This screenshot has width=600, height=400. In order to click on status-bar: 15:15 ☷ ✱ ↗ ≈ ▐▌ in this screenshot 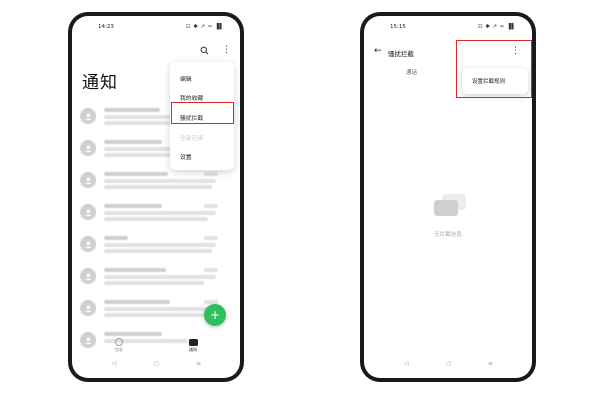, I will do `click(448, 28)`.